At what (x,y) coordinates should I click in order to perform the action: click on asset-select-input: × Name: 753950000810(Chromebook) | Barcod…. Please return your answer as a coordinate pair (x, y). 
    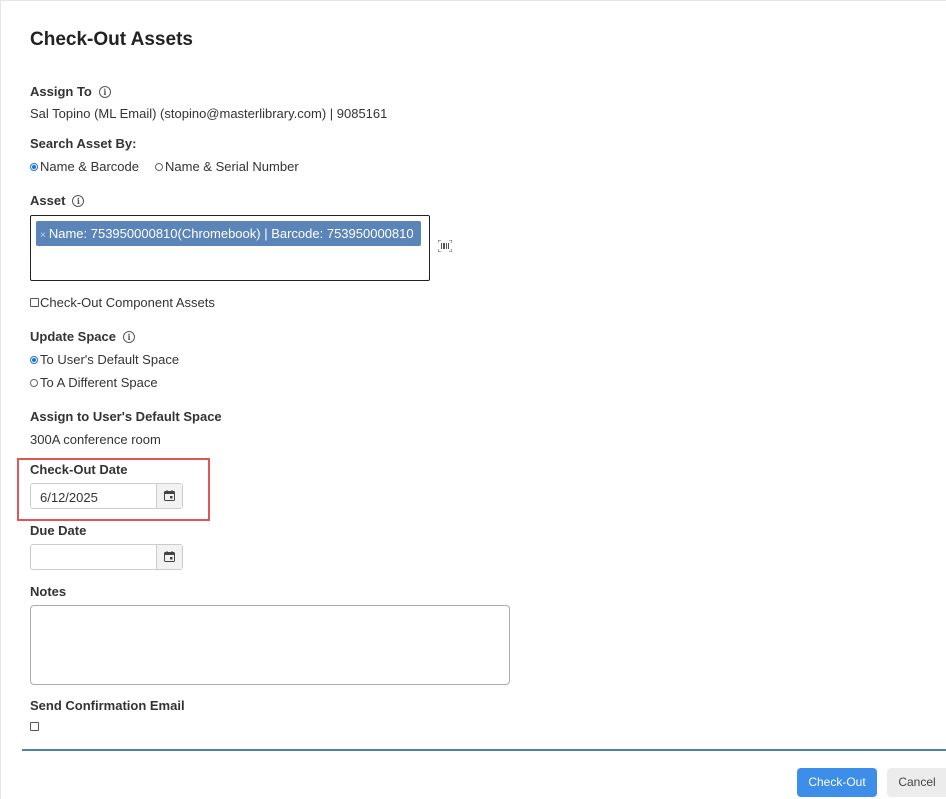
    Looking at the image, I should click on (230, 248).